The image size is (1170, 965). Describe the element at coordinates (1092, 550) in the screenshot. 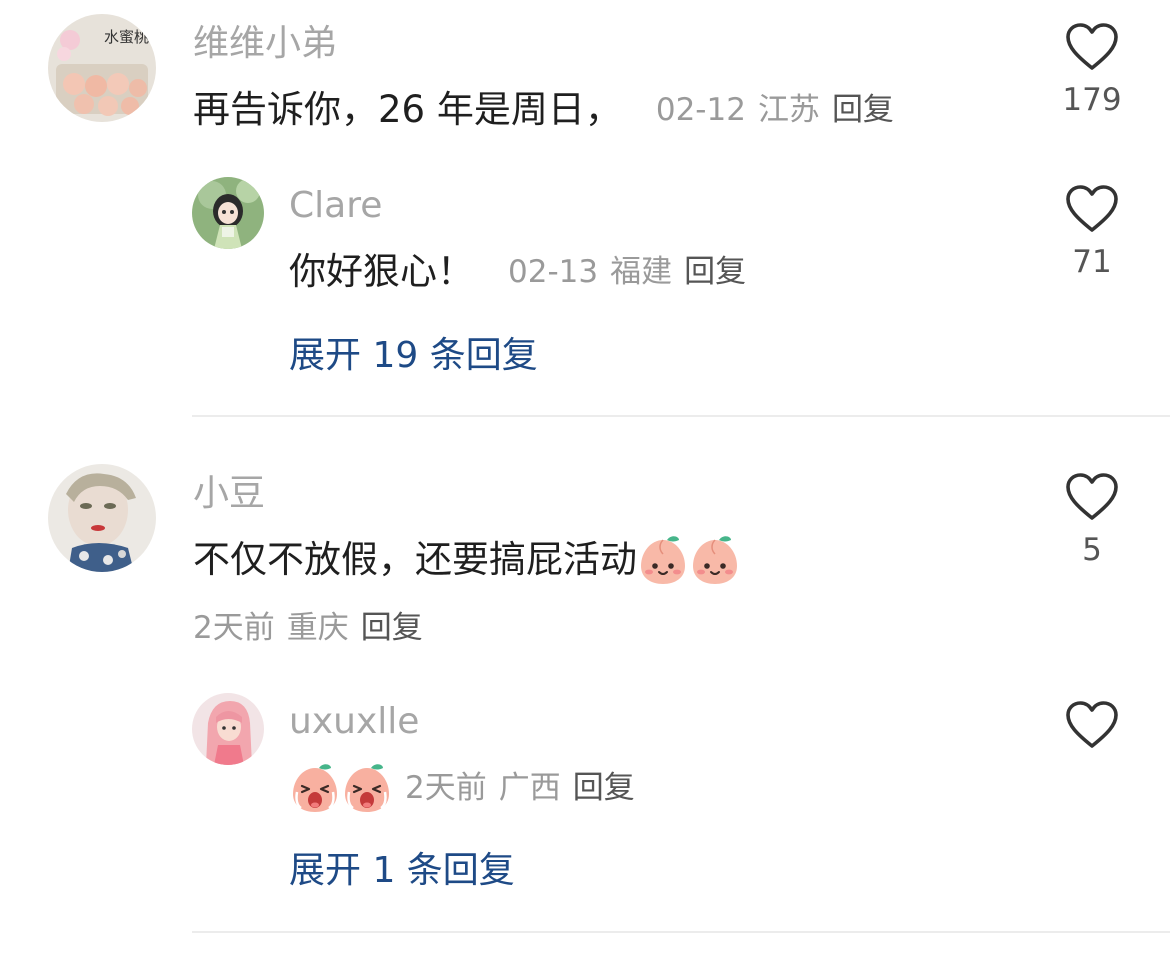

I see `like-count: 5` at that location.